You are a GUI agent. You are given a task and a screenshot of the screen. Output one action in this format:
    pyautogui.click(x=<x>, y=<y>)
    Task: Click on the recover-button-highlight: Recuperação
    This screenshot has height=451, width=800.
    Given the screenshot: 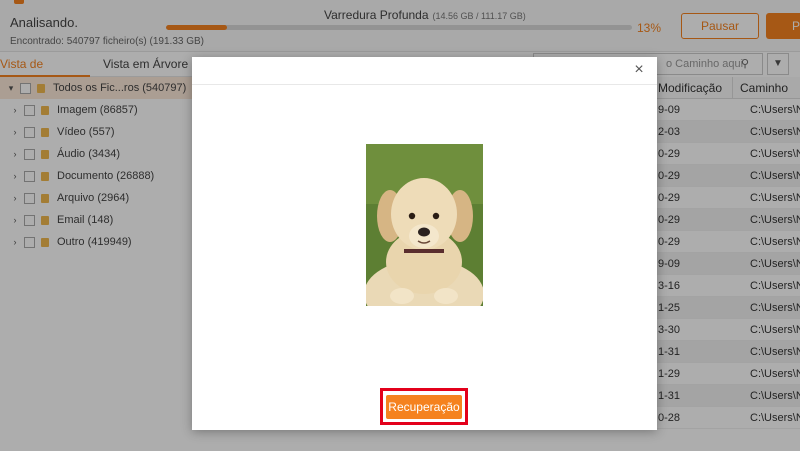 What is the action you would take?
    pyautogui.click(x=424, y=406)
    